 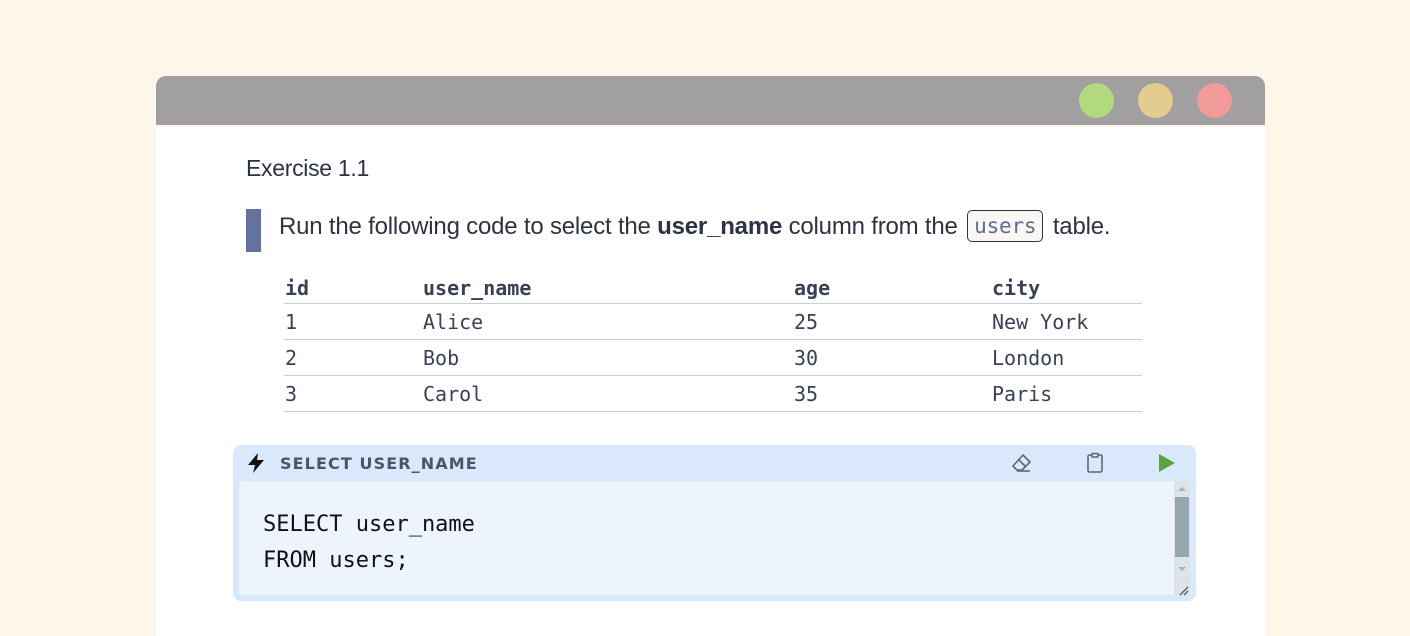 I want to click on minimize-button, so click(x=1155, y=100).